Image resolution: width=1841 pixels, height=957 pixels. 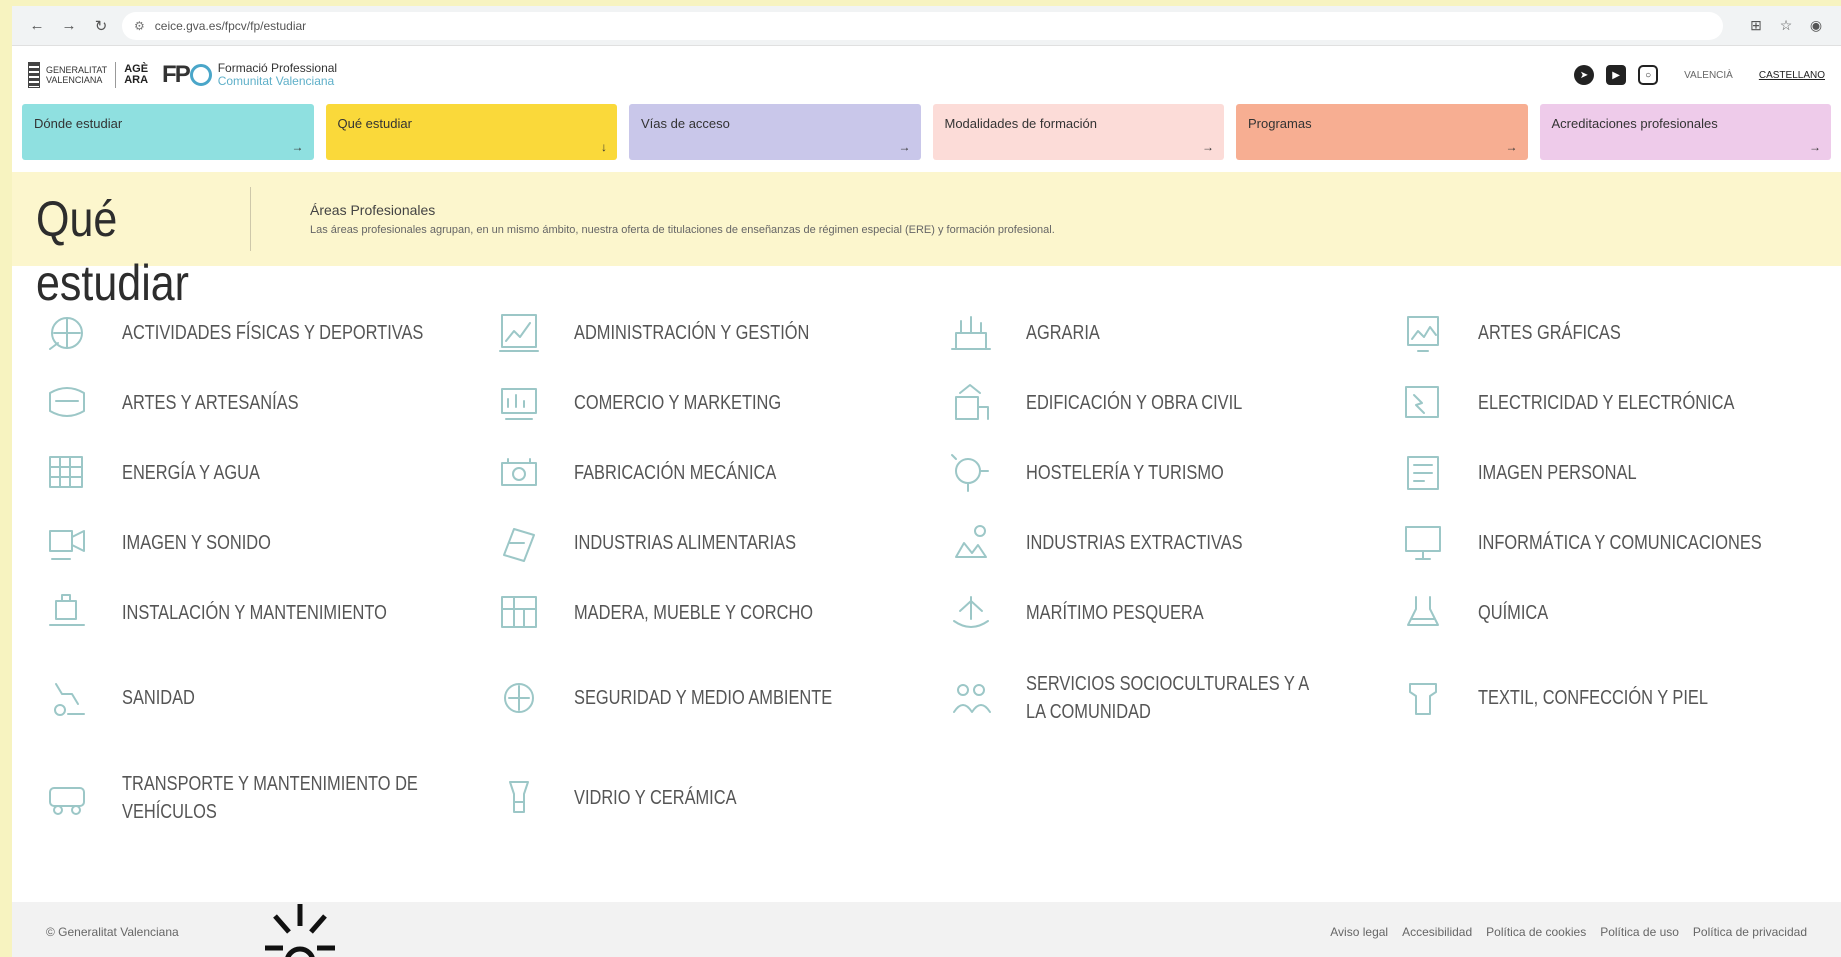 I want to click on area-link: Fabricación mecánica, so click(x=720, y=473).